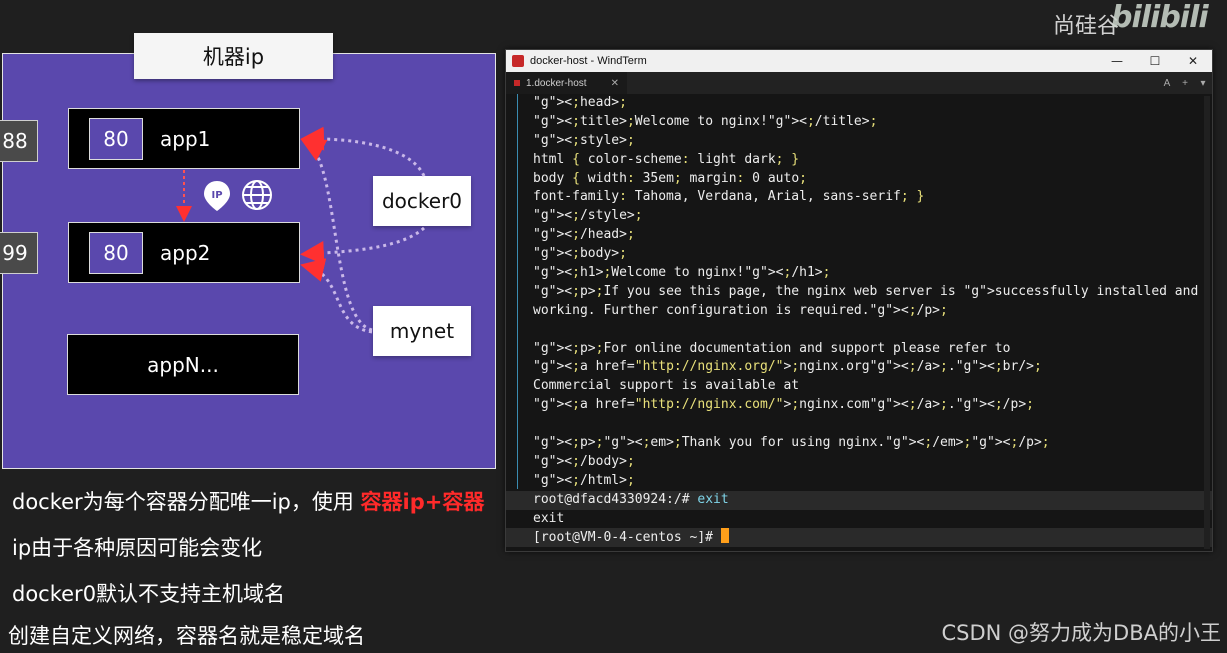 This screenshot has width=1227, height=653. Describe the element at coordinates (859, 500) in the screenshot. I see `prompt-line-container: root@dfacd4330924:/# exit` at that location.